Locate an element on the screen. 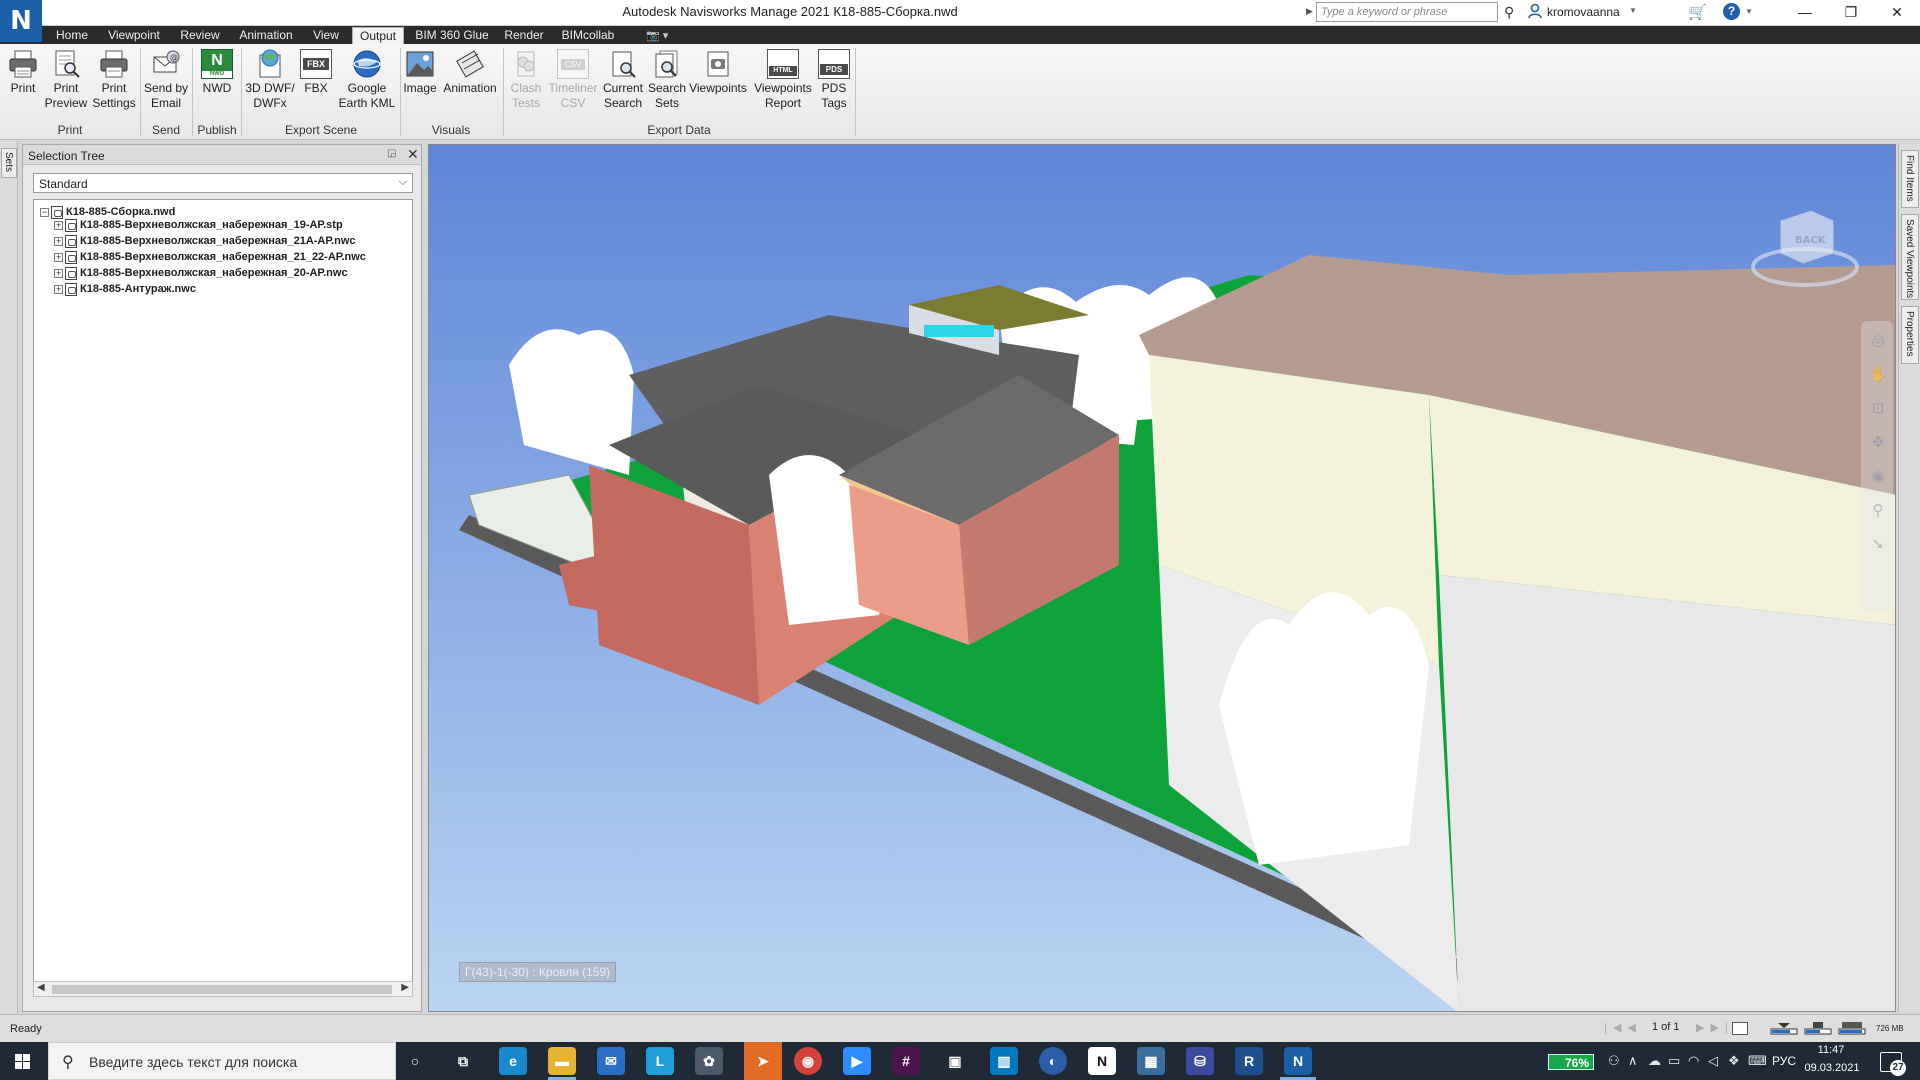  edge-icon: e is located at coordinates (513, 1061).